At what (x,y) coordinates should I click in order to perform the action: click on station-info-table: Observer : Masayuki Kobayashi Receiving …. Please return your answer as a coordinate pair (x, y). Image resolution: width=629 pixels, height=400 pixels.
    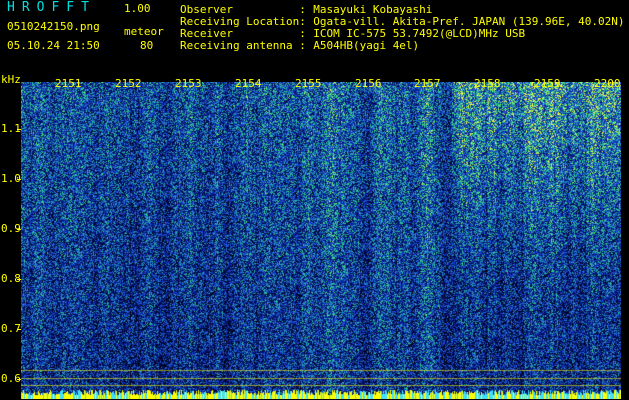
    Looking at the image, I should click on (402, 28).